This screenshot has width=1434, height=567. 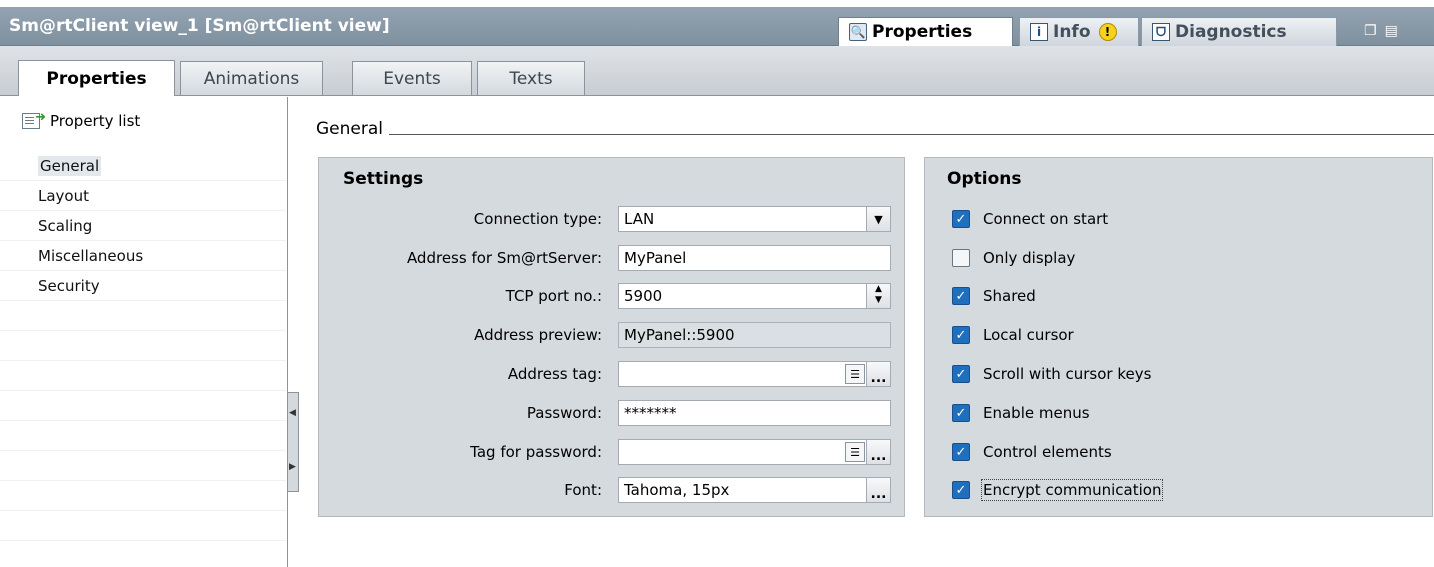 I want to click on option-label: Only display, so click(x=1029, y=258).